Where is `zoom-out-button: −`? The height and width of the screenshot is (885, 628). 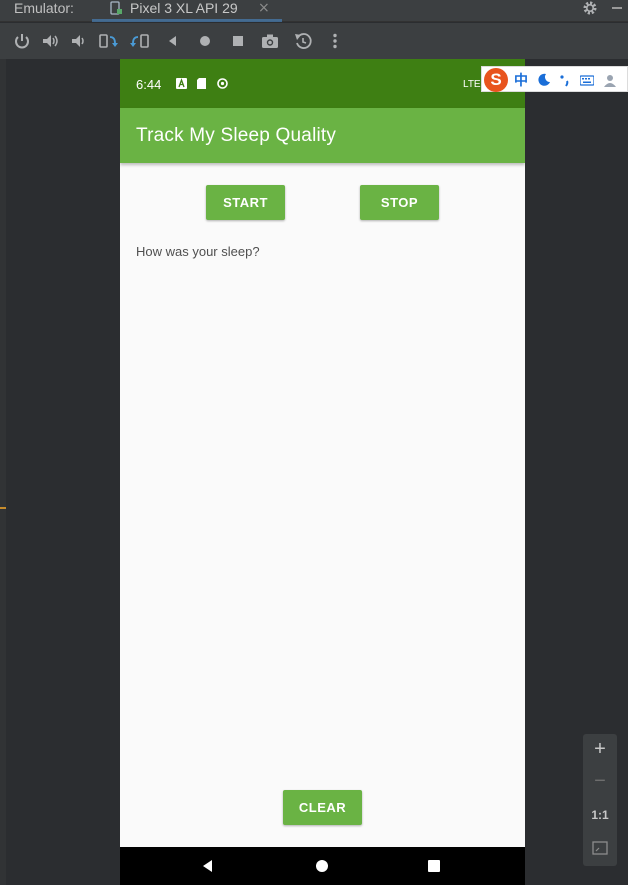
zoom-out-button: − is located at coordinates (600, 781).